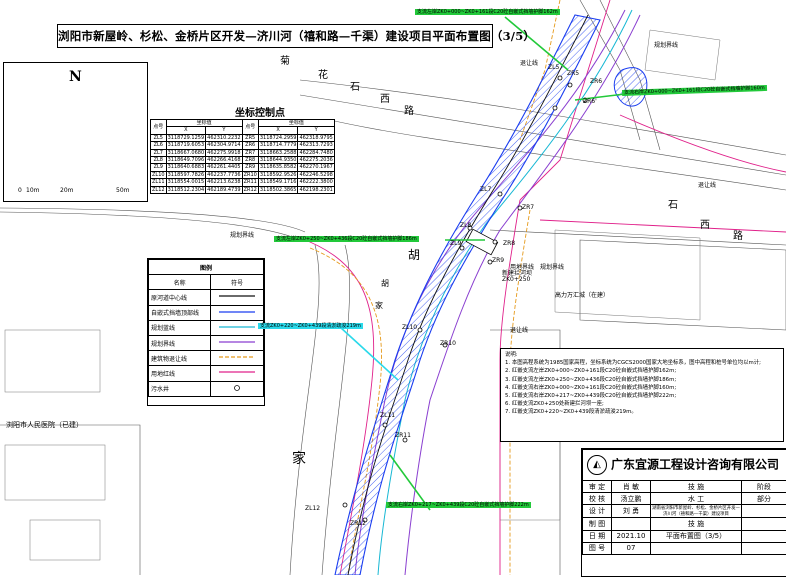 The width and height of the screenshot is (786, 577). What do you see at coordinates (738, 234) in the screenshot?
I see `road-label: 路` at bounding box center [738, 234].